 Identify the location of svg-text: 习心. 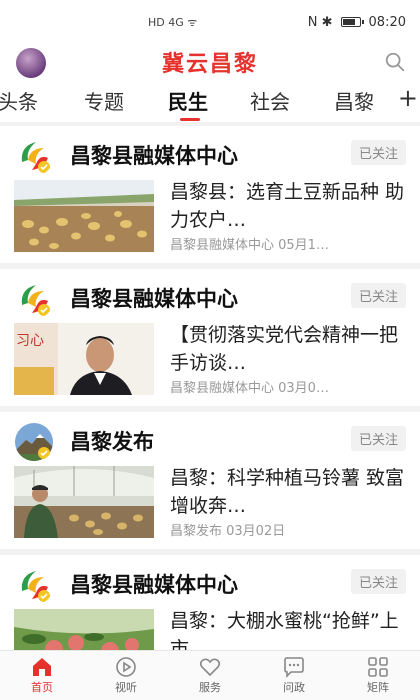
(30, 341).